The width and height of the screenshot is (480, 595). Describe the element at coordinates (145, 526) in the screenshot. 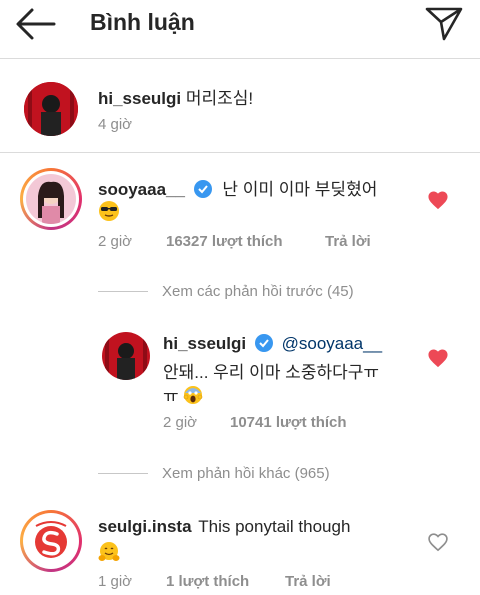

I see `comment-username: seulgi.insta` at that location.